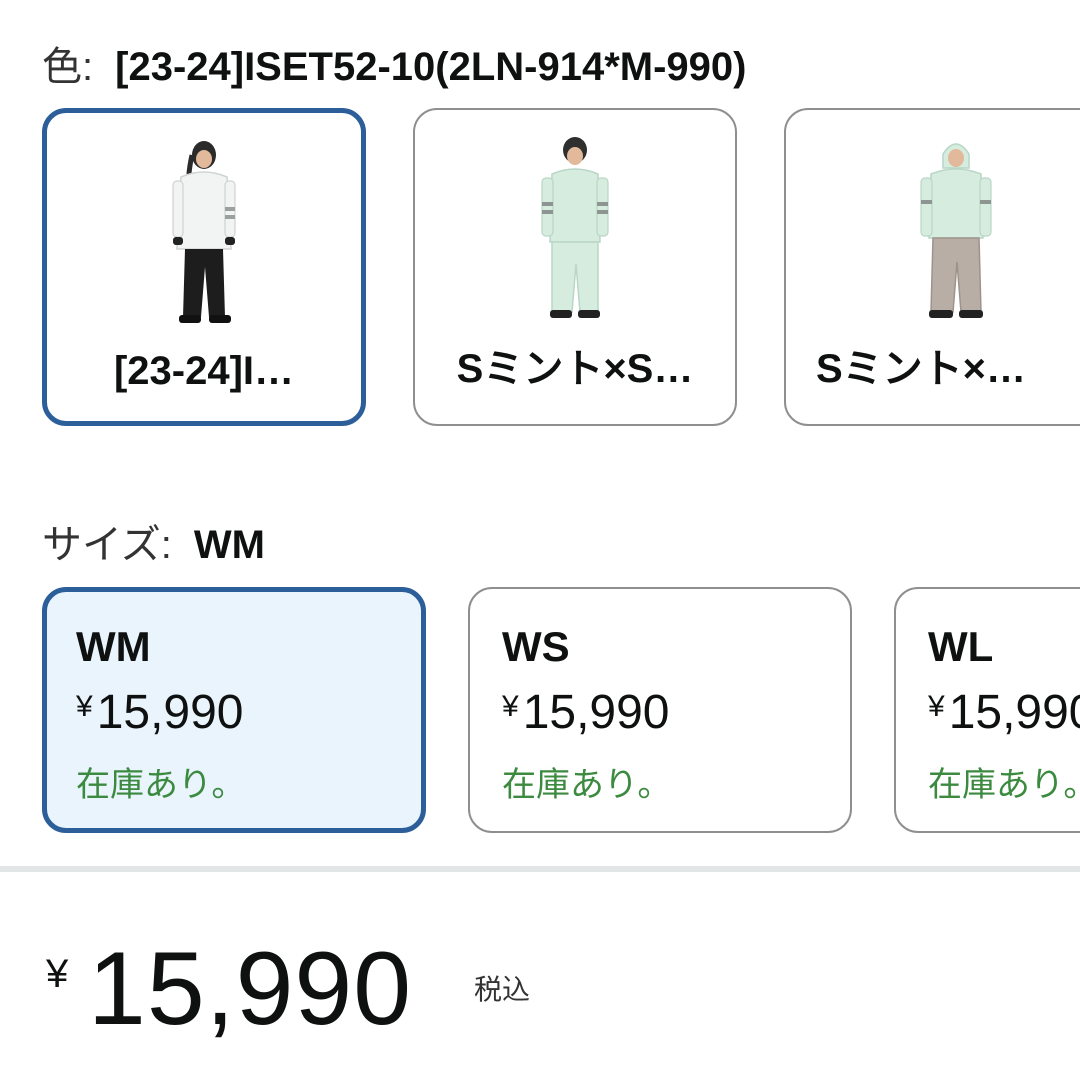 The image size is (1080, 1069). What do you see at coordinates (502, 989) in the screenshot?
I see `tax-included-note: 税込` at bounding box center [502, 989].